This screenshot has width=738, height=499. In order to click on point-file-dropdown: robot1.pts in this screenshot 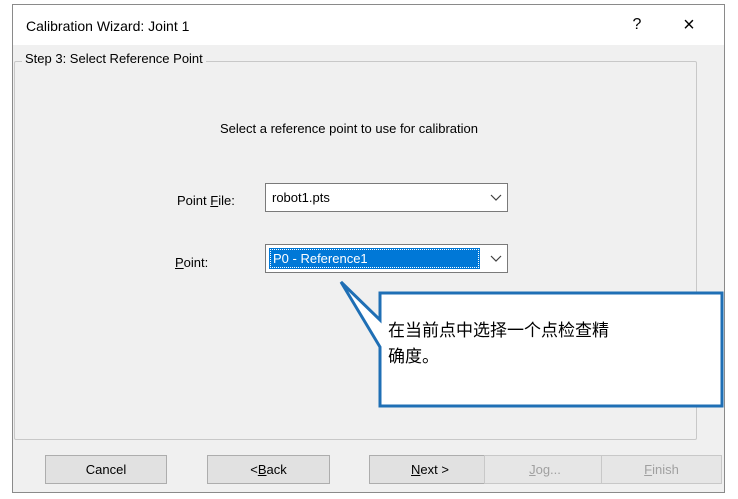, I will do `click(386, 197)`.